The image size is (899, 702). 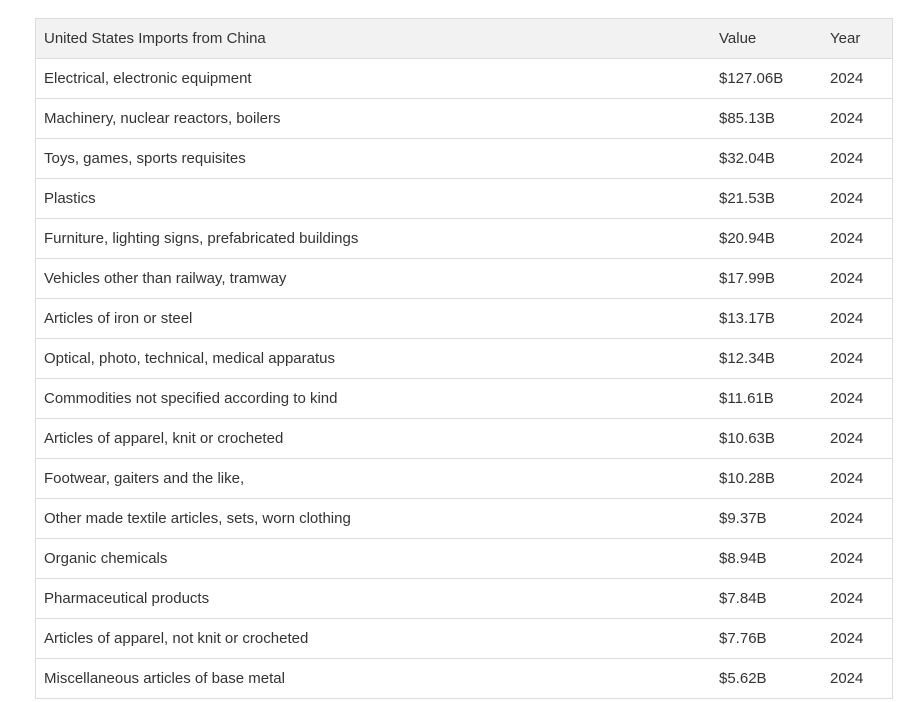 What do you see at coordinates (766, 598) in the screenshot?
I see `value-cell: $7.84B` at bounding box center [766, 598].